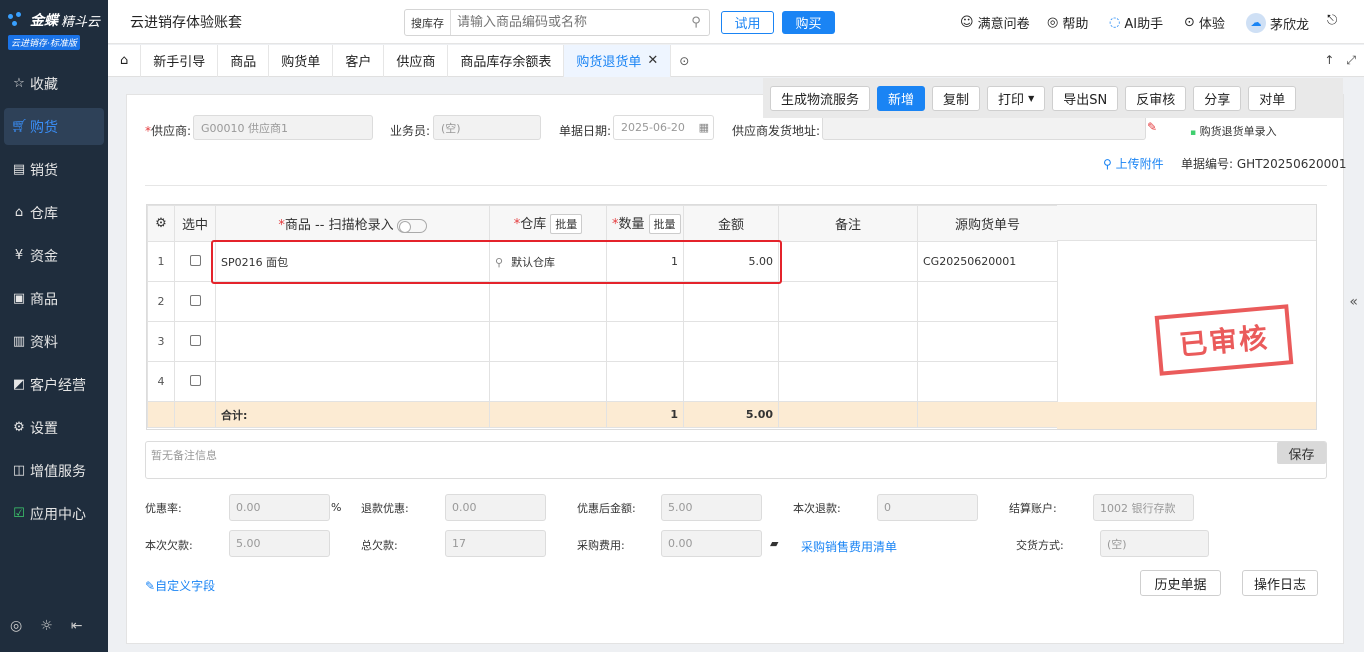  Describe the element at coordinates (161, 223) in the screenshot. I see `column-settings-icon: ⚙` at that location.